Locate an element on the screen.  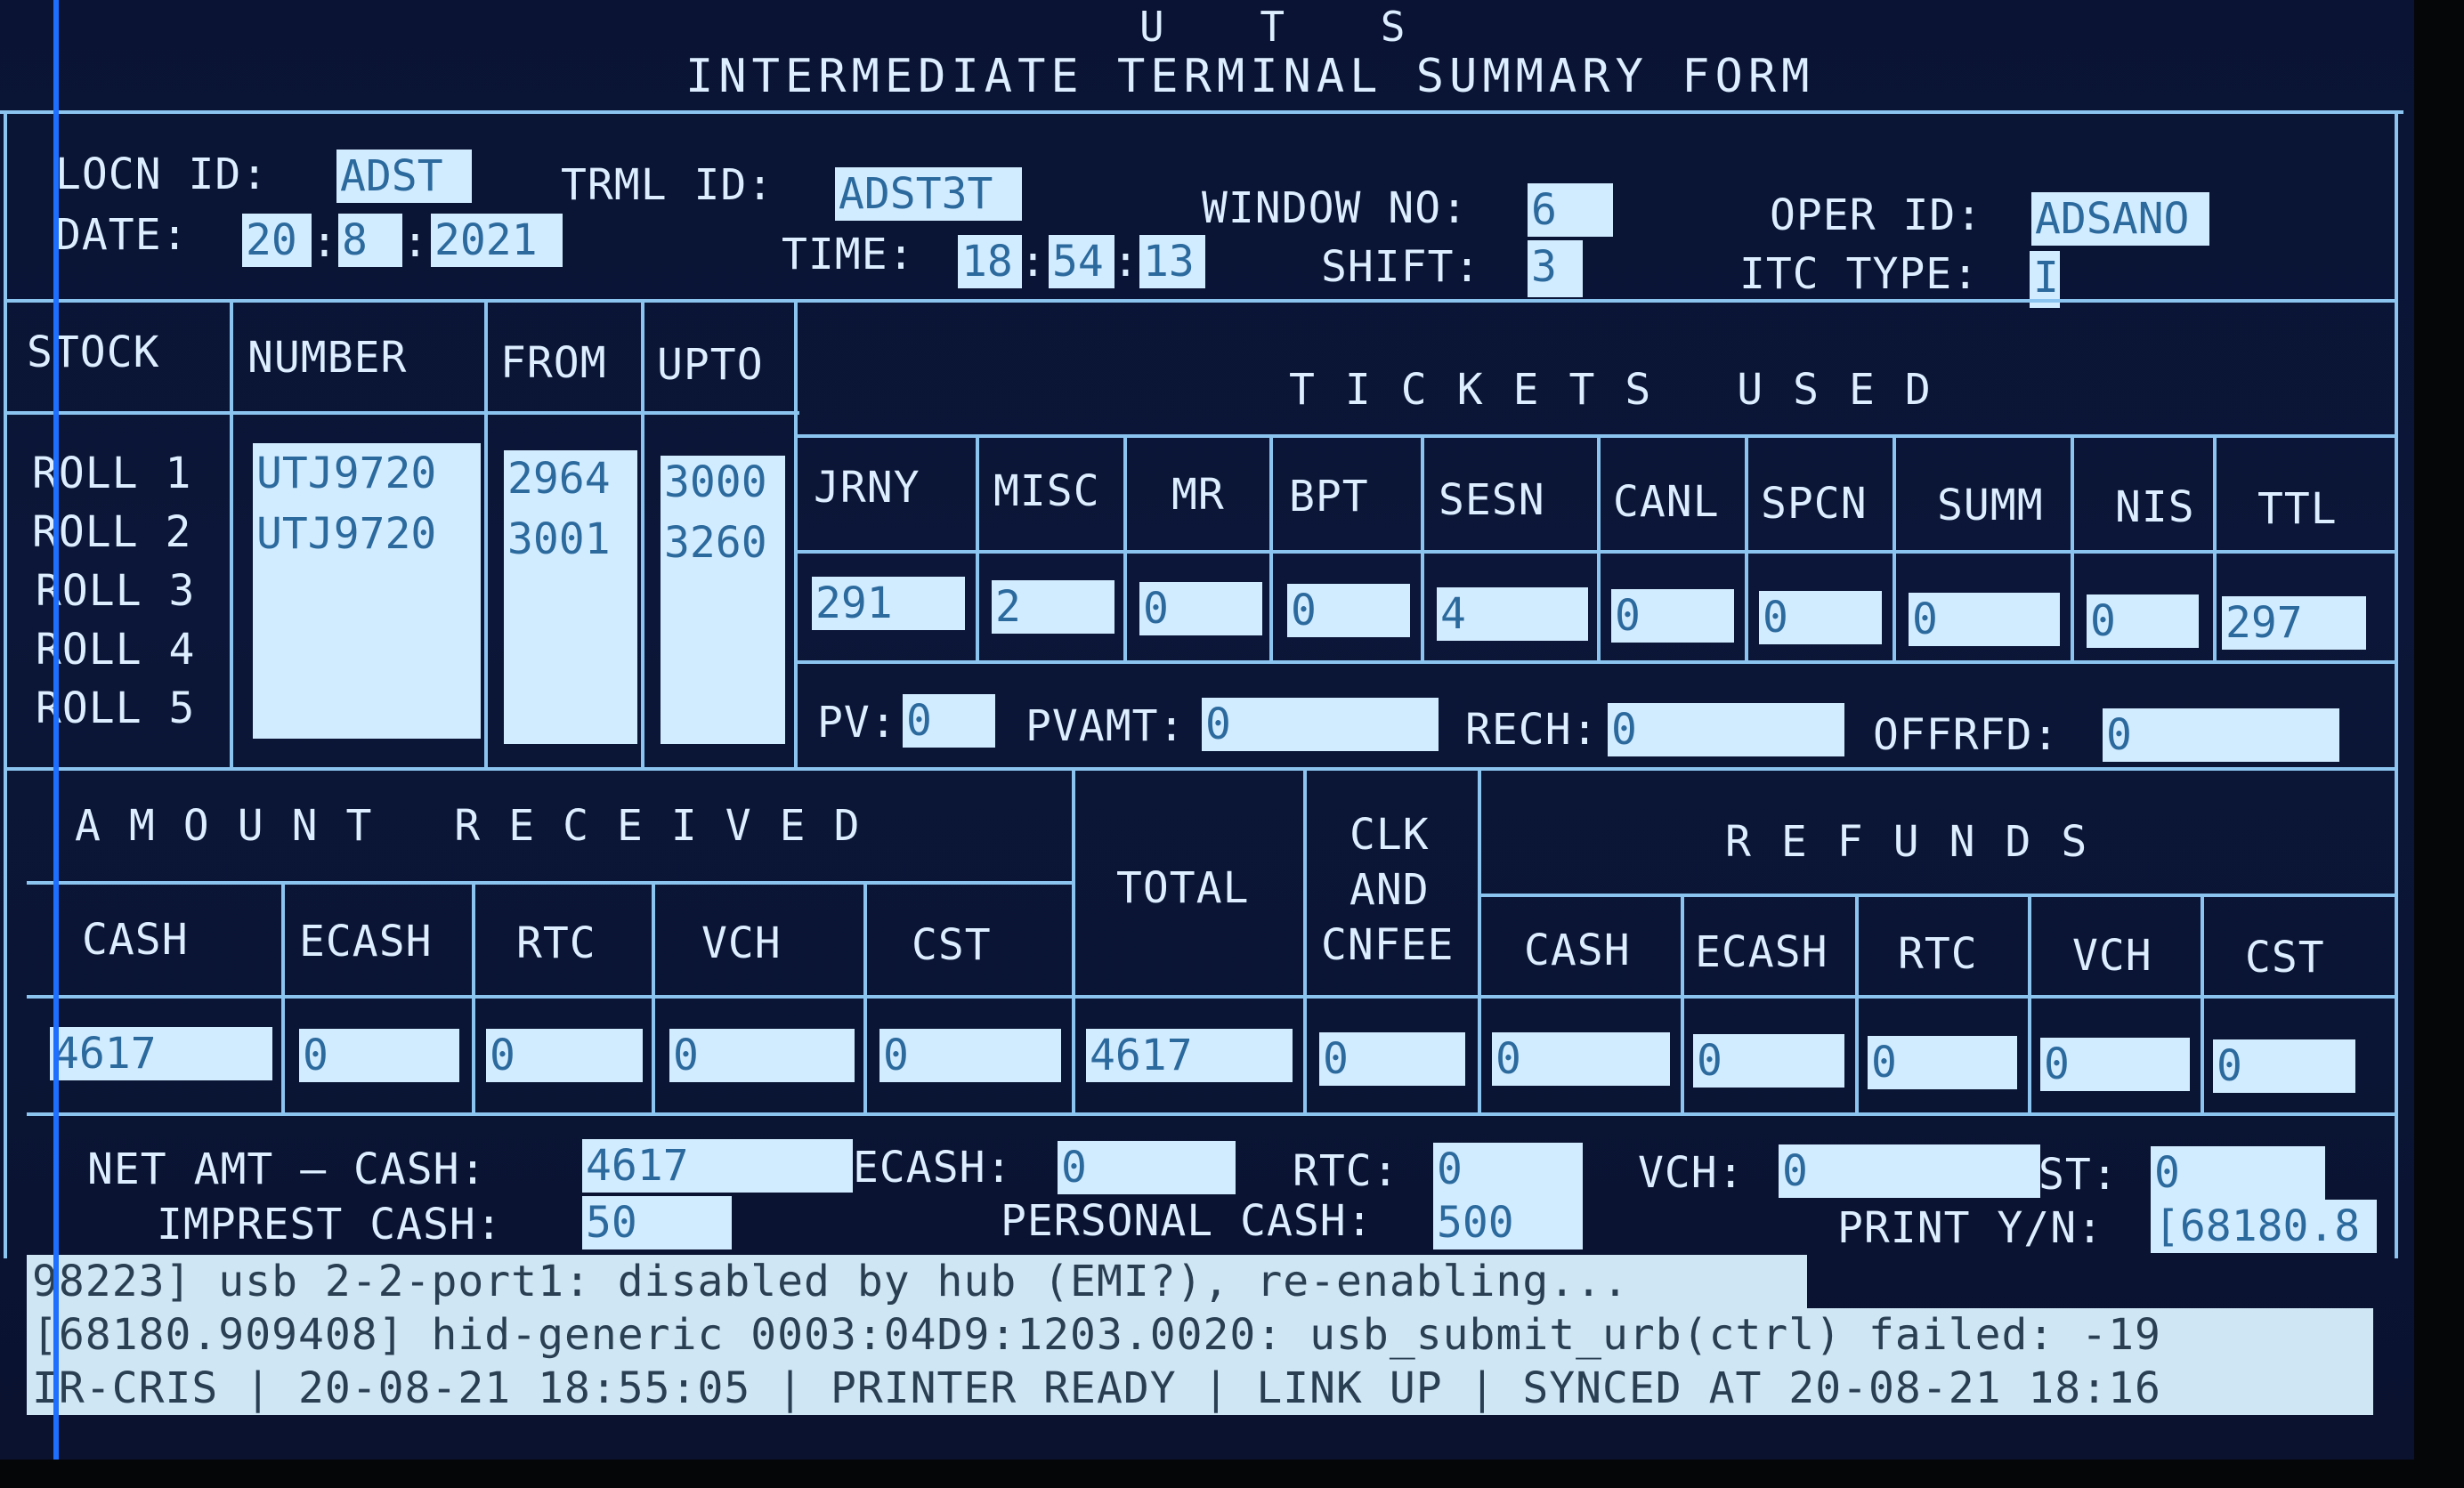
roll-1-upto: 3000 is located at coordinates (723, 482).